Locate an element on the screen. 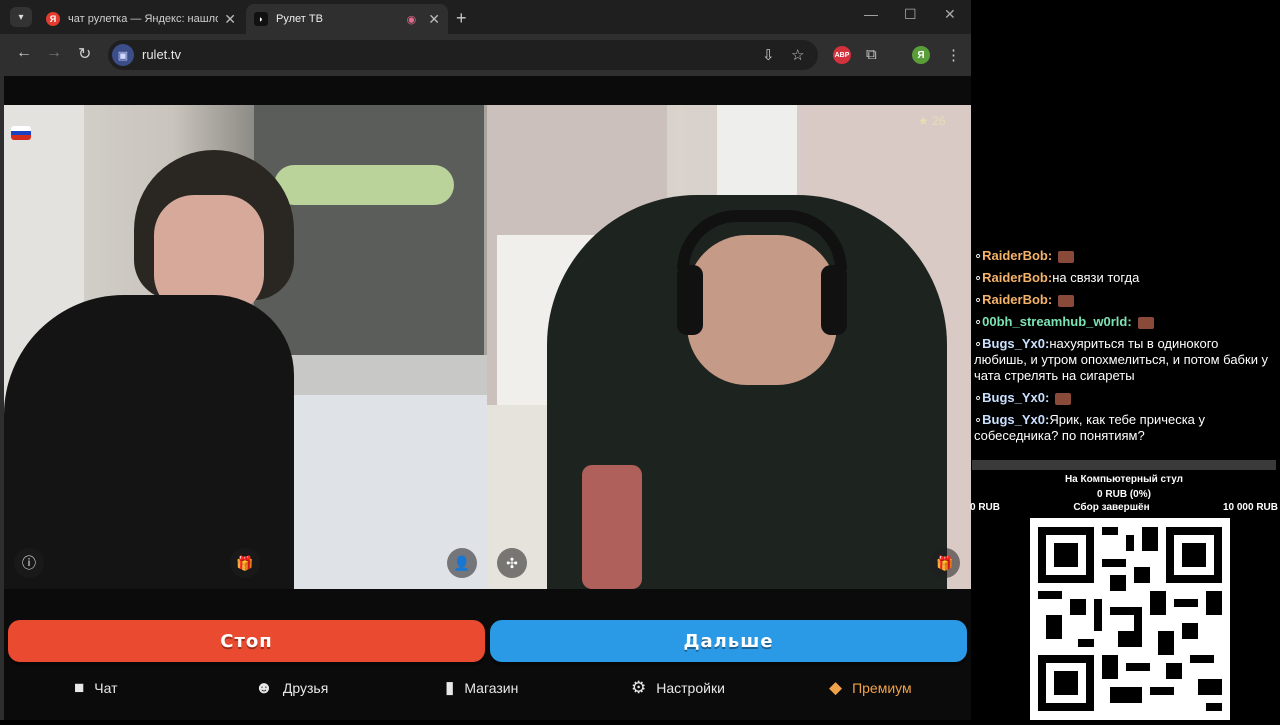  country-flag-icon is located at coordinates (21, 133).